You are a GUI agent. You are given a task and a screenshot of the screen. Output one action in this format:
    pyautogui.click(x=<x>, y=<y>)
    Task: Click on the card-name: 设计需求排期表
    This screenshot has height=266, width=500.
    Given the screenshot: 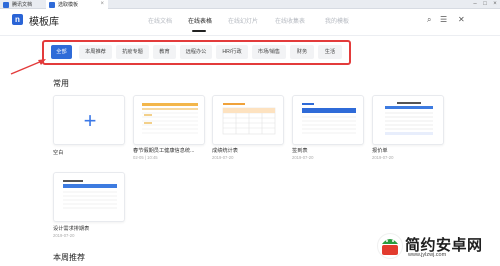 What is the action you would take?
    pyautogui.click(x=71, y=229)
    